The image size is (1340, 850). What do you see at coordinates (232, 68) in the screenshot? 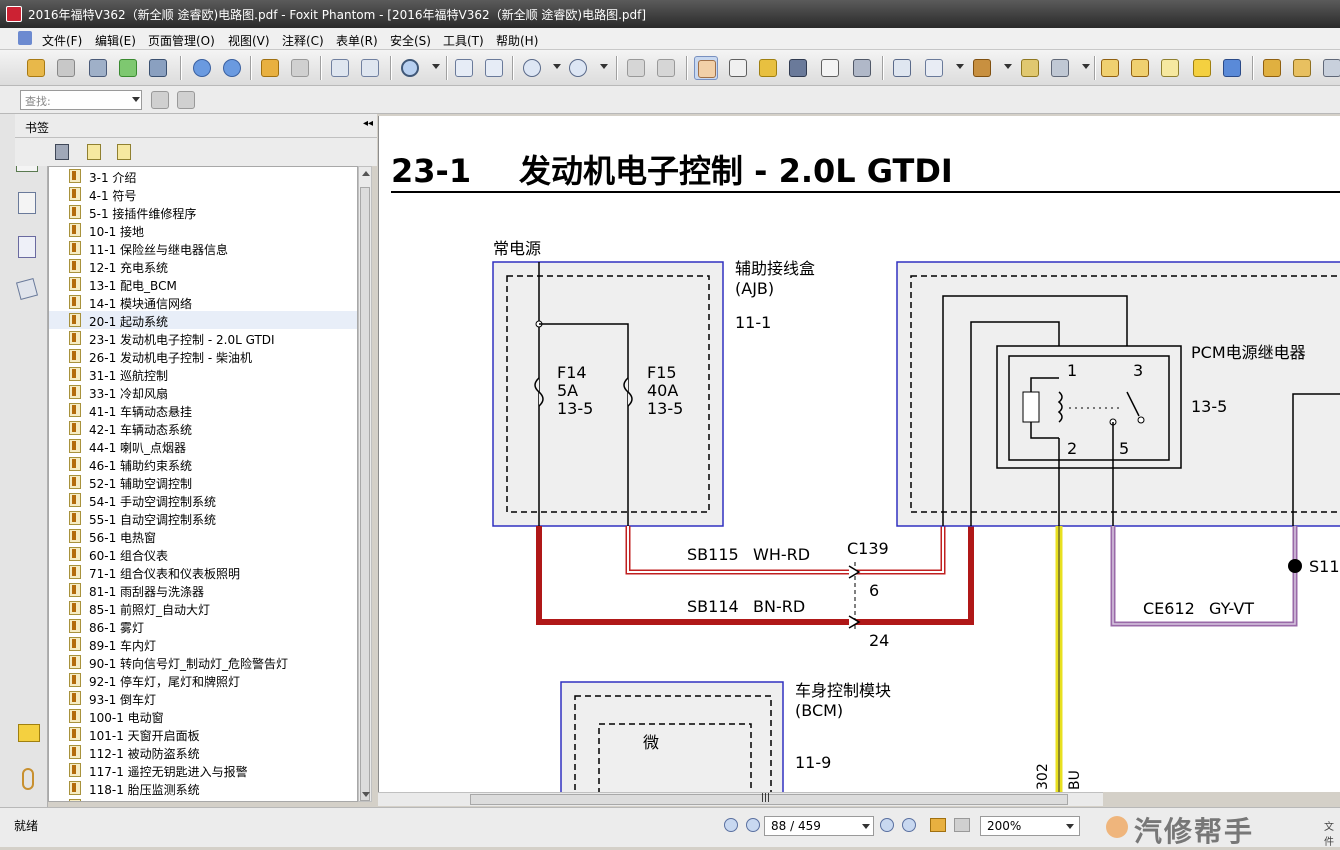
I see `next-page-icon` at bounding box center [232, 68].